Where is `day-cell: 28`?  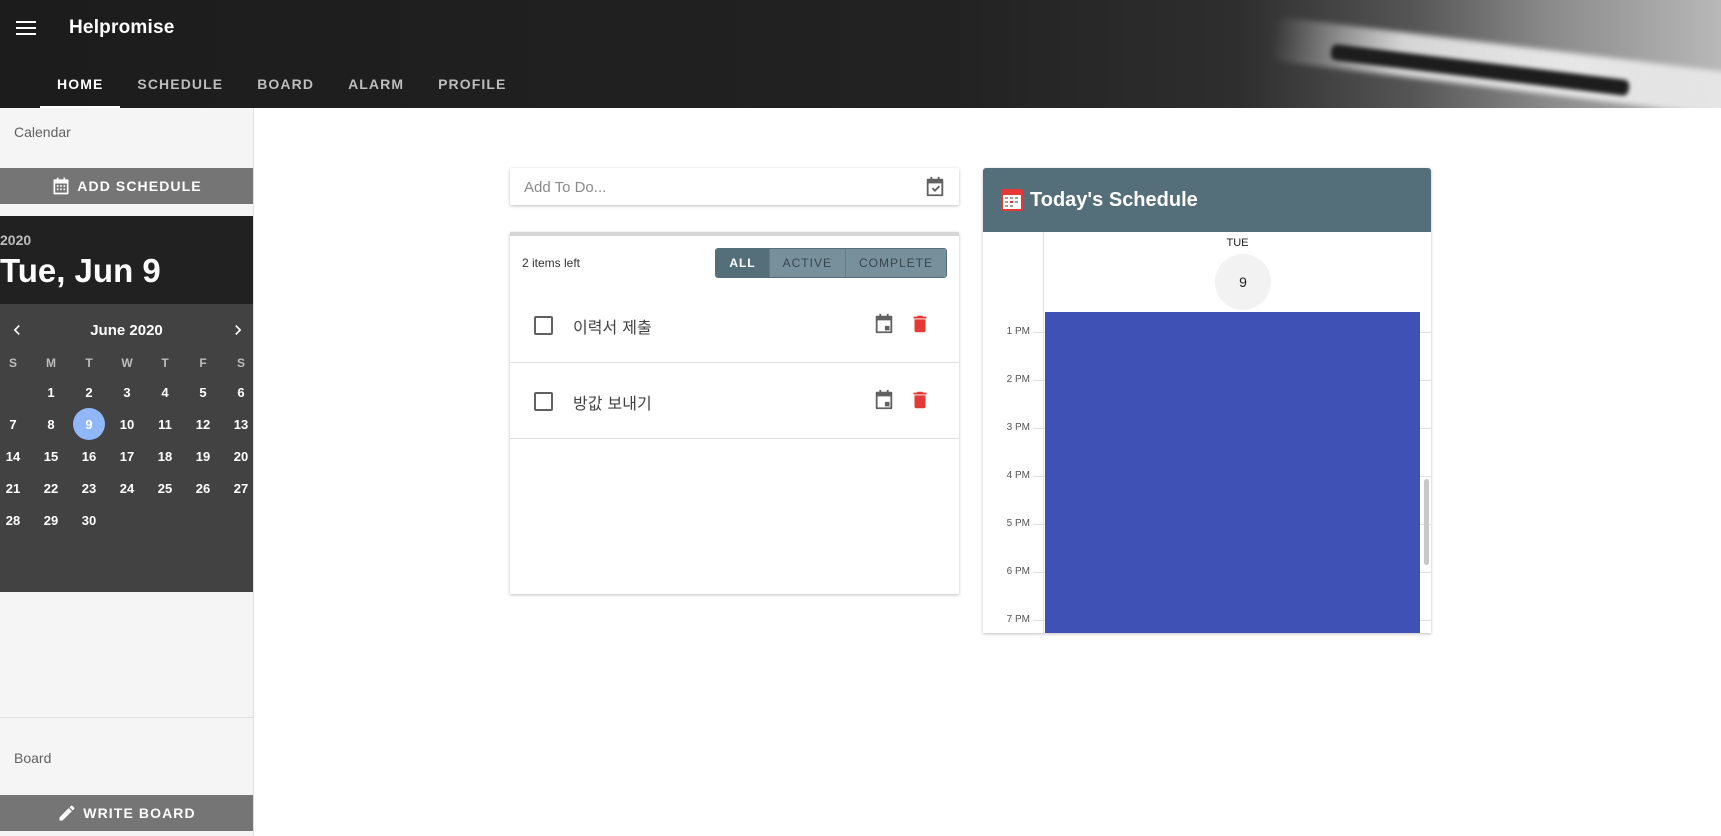
day-cell: 28 is located at coordinates (16, 520).